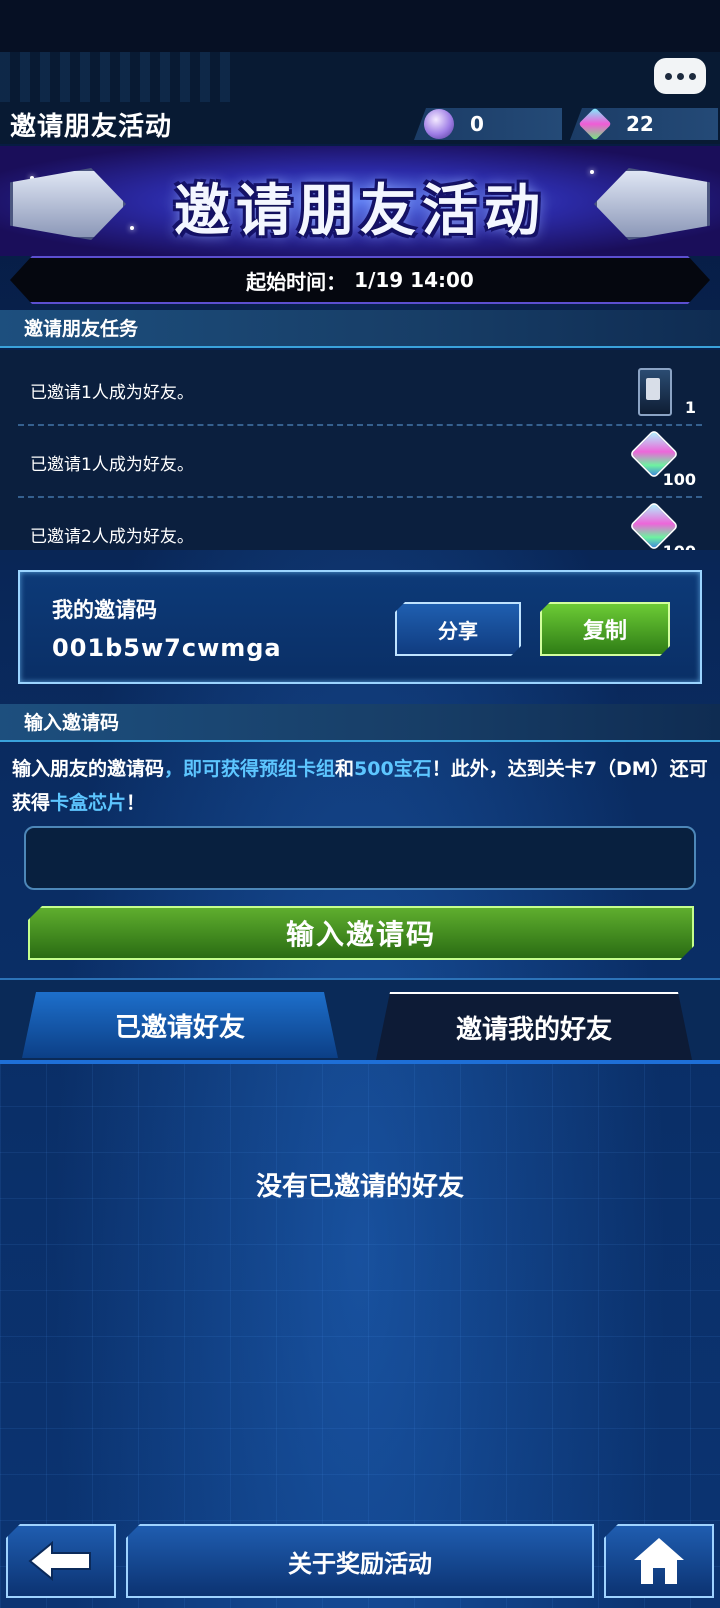 Image resolution: width=720 pixels, height=1608 pixels. I want to click on desc-highlight: ，即可获得预组卡组, so click(250, 769).